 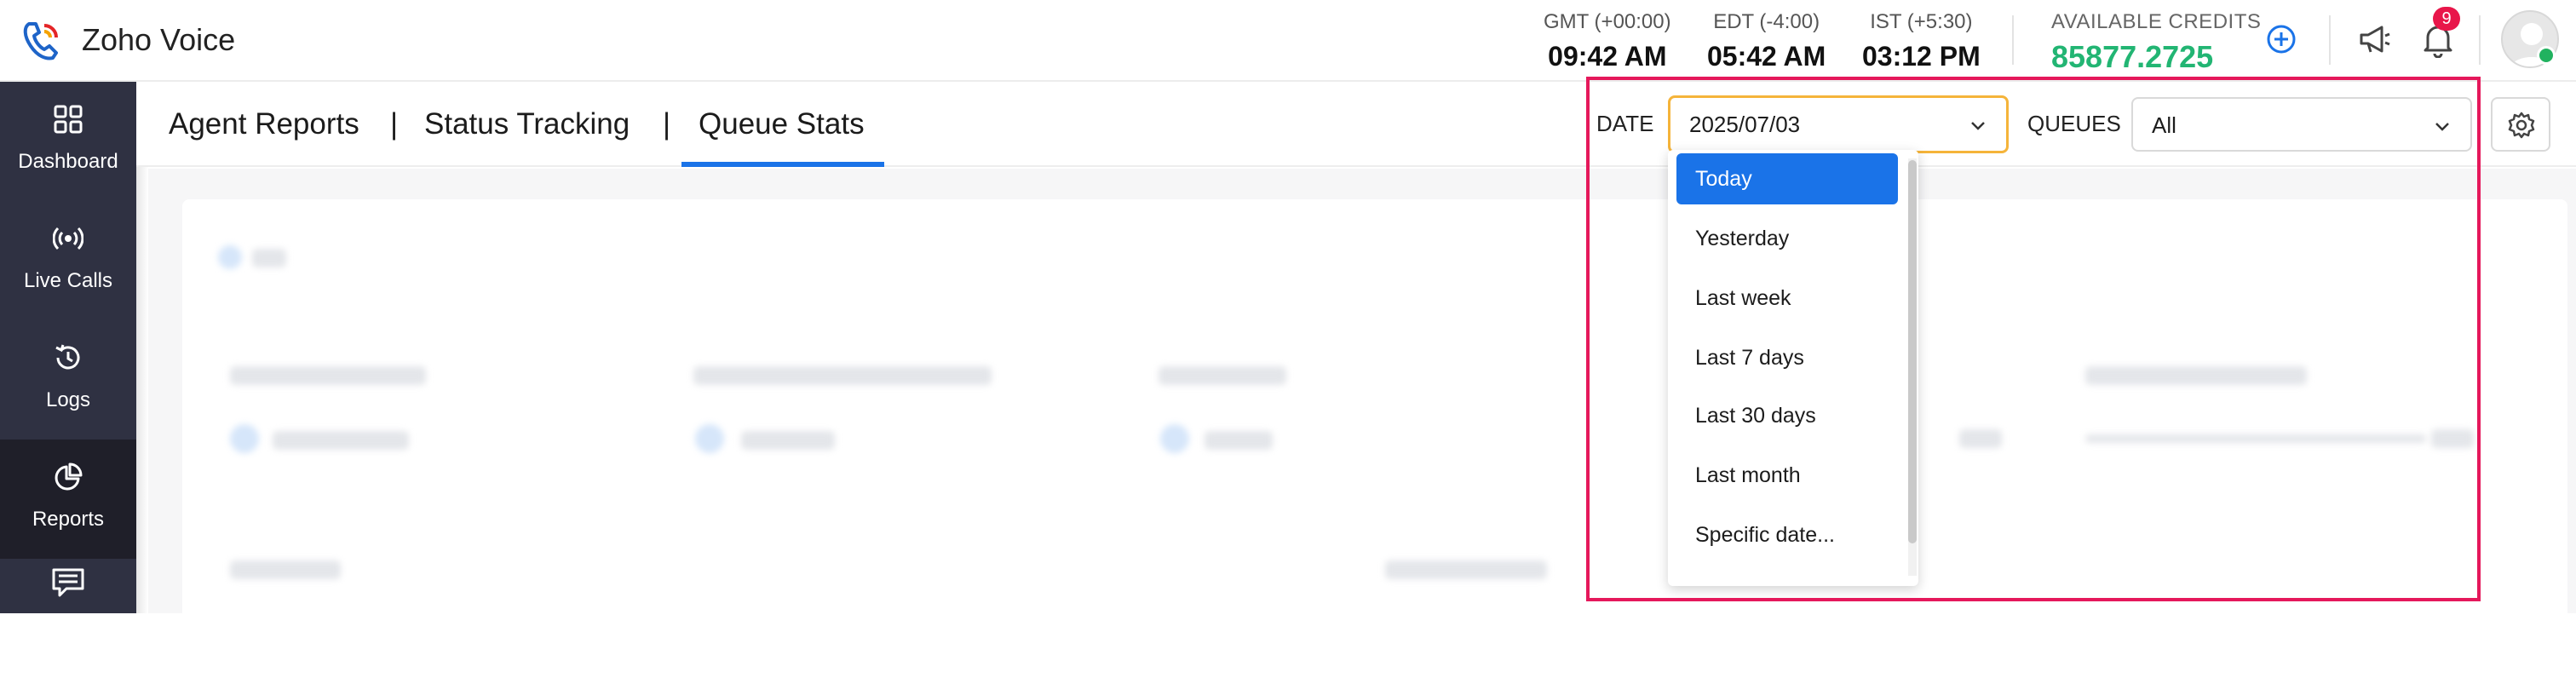 What do you see at coordinates (68, 161) in the screenshot?
I see `sidebar-item-label: Dashboard` at bounding box center [68, 161].